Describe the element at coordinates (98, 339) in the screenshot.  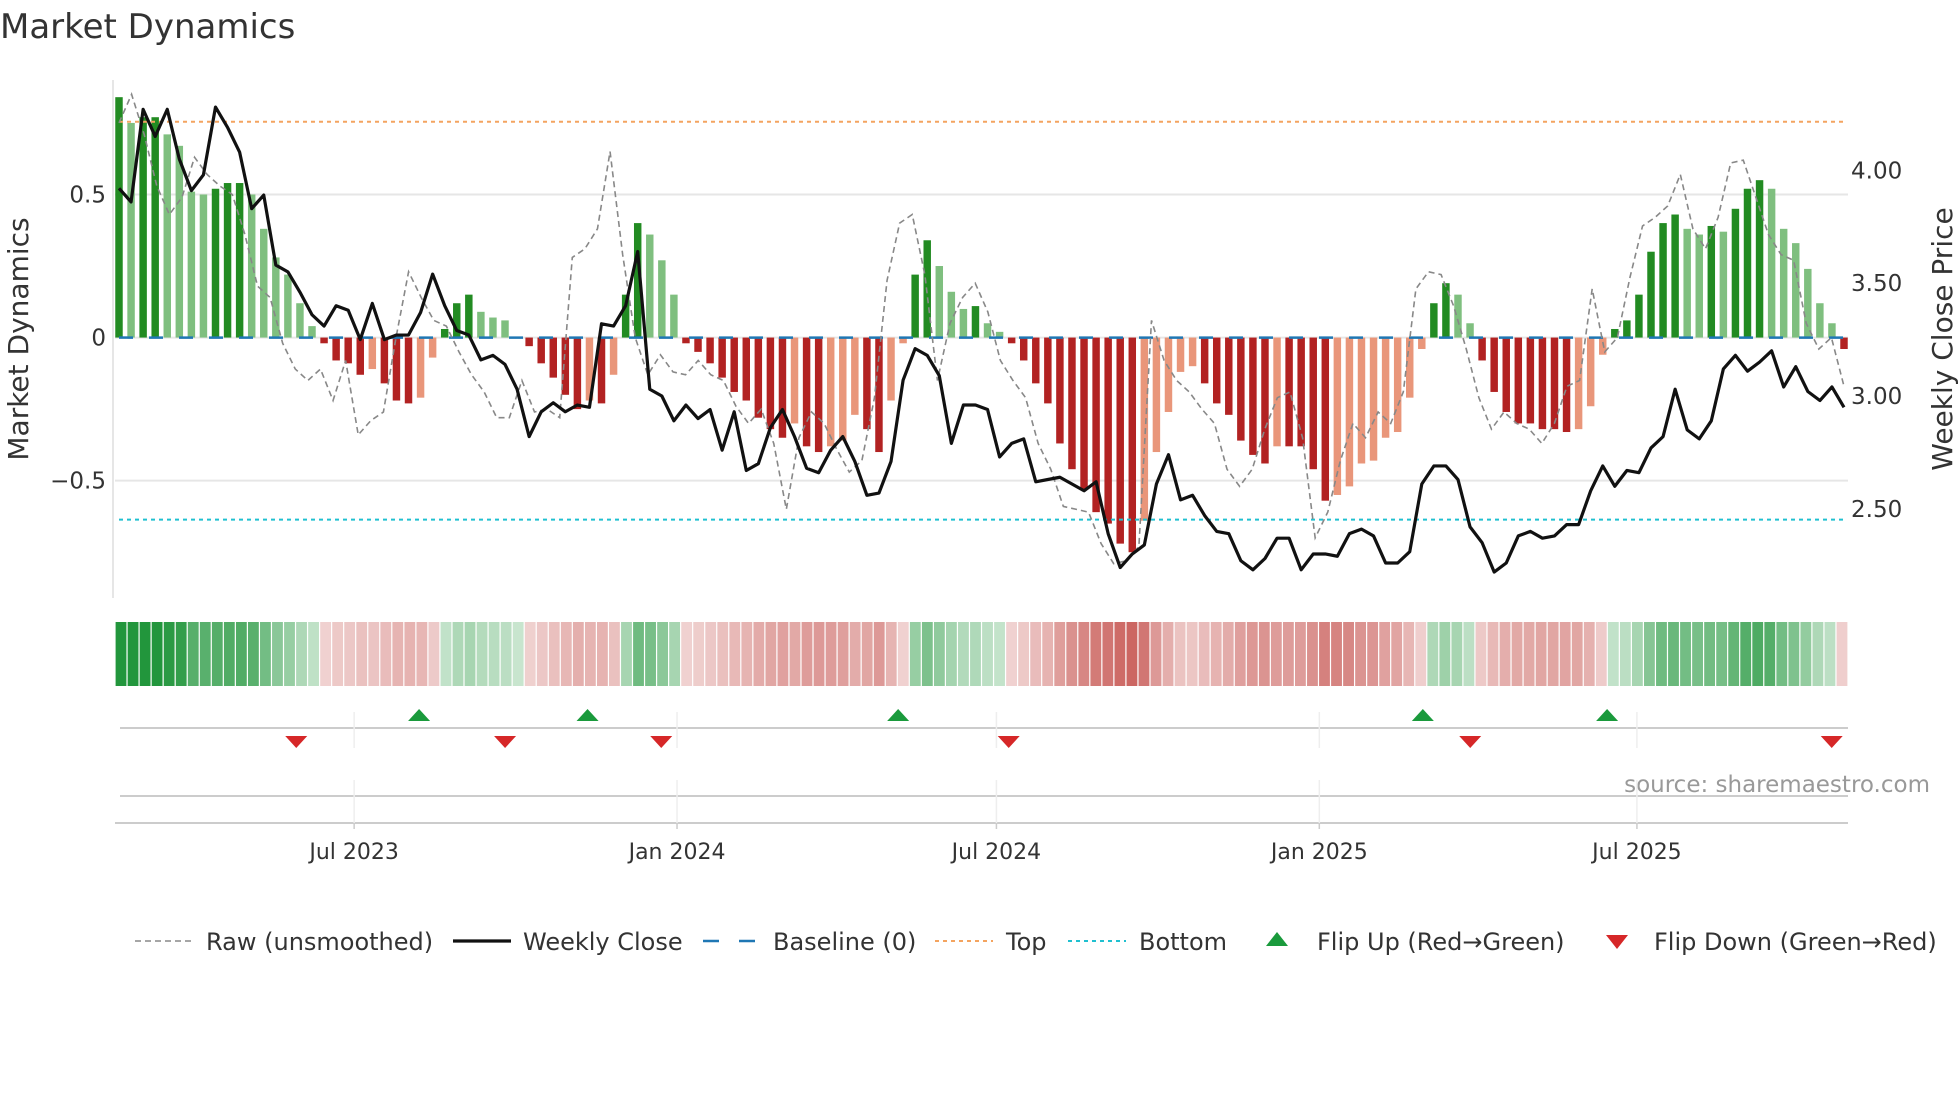
I see `y-tick-label: 0` at that location.